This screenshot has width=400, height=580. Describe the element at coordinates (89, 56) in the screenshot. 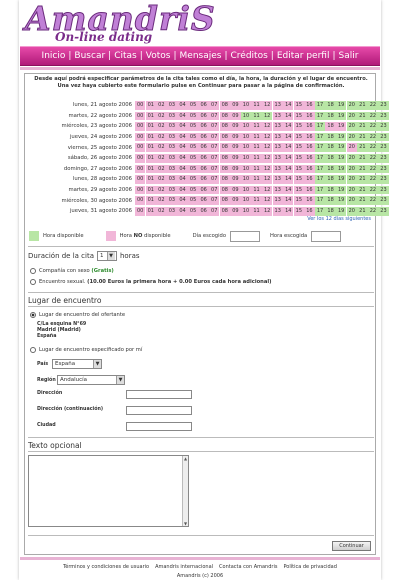

I see `nav-item-buscar: Buscar` at that location.